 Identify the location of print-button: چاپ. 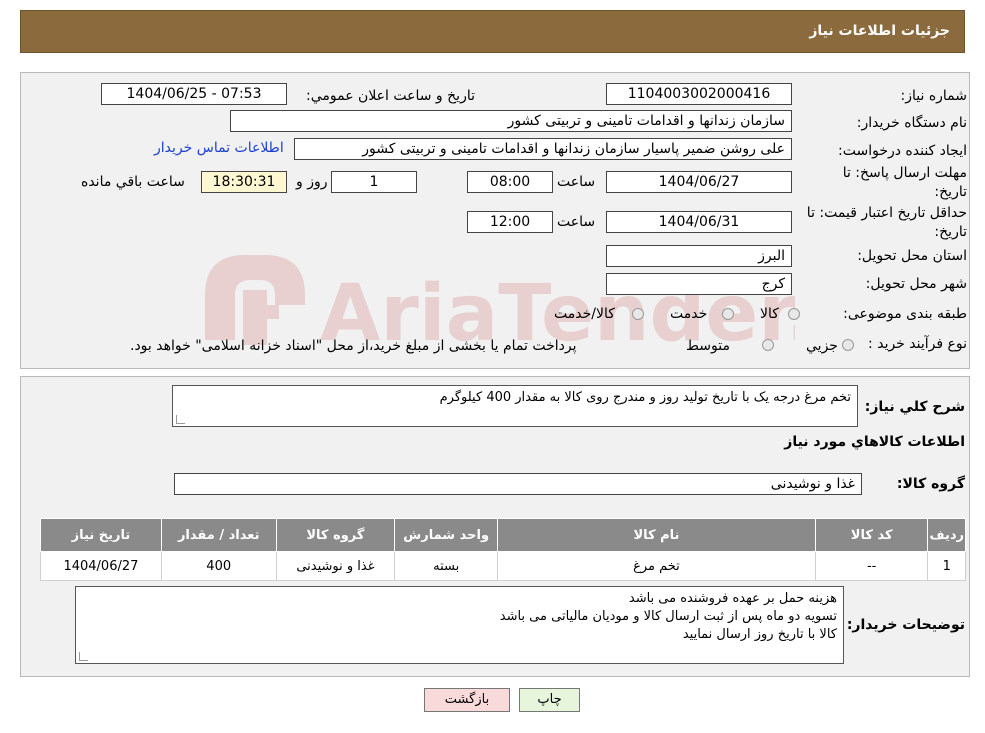
(549, 700).